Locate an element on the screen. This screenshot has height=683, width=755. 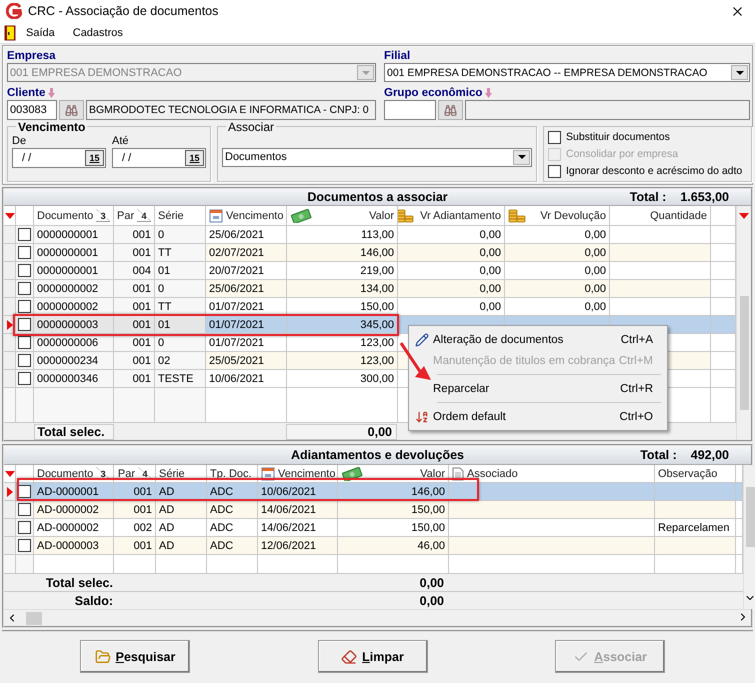
table-cell: AD-0000002 is located at coordinates (74, 528).